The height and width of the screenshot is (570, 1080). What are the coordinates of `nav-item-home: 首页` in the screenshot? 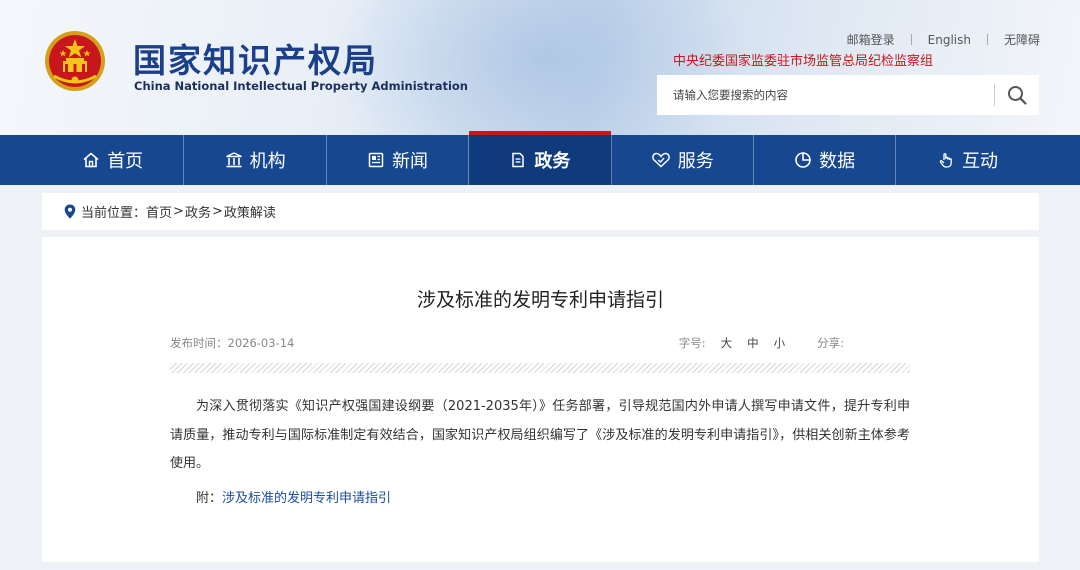 It's located at (113, 160).